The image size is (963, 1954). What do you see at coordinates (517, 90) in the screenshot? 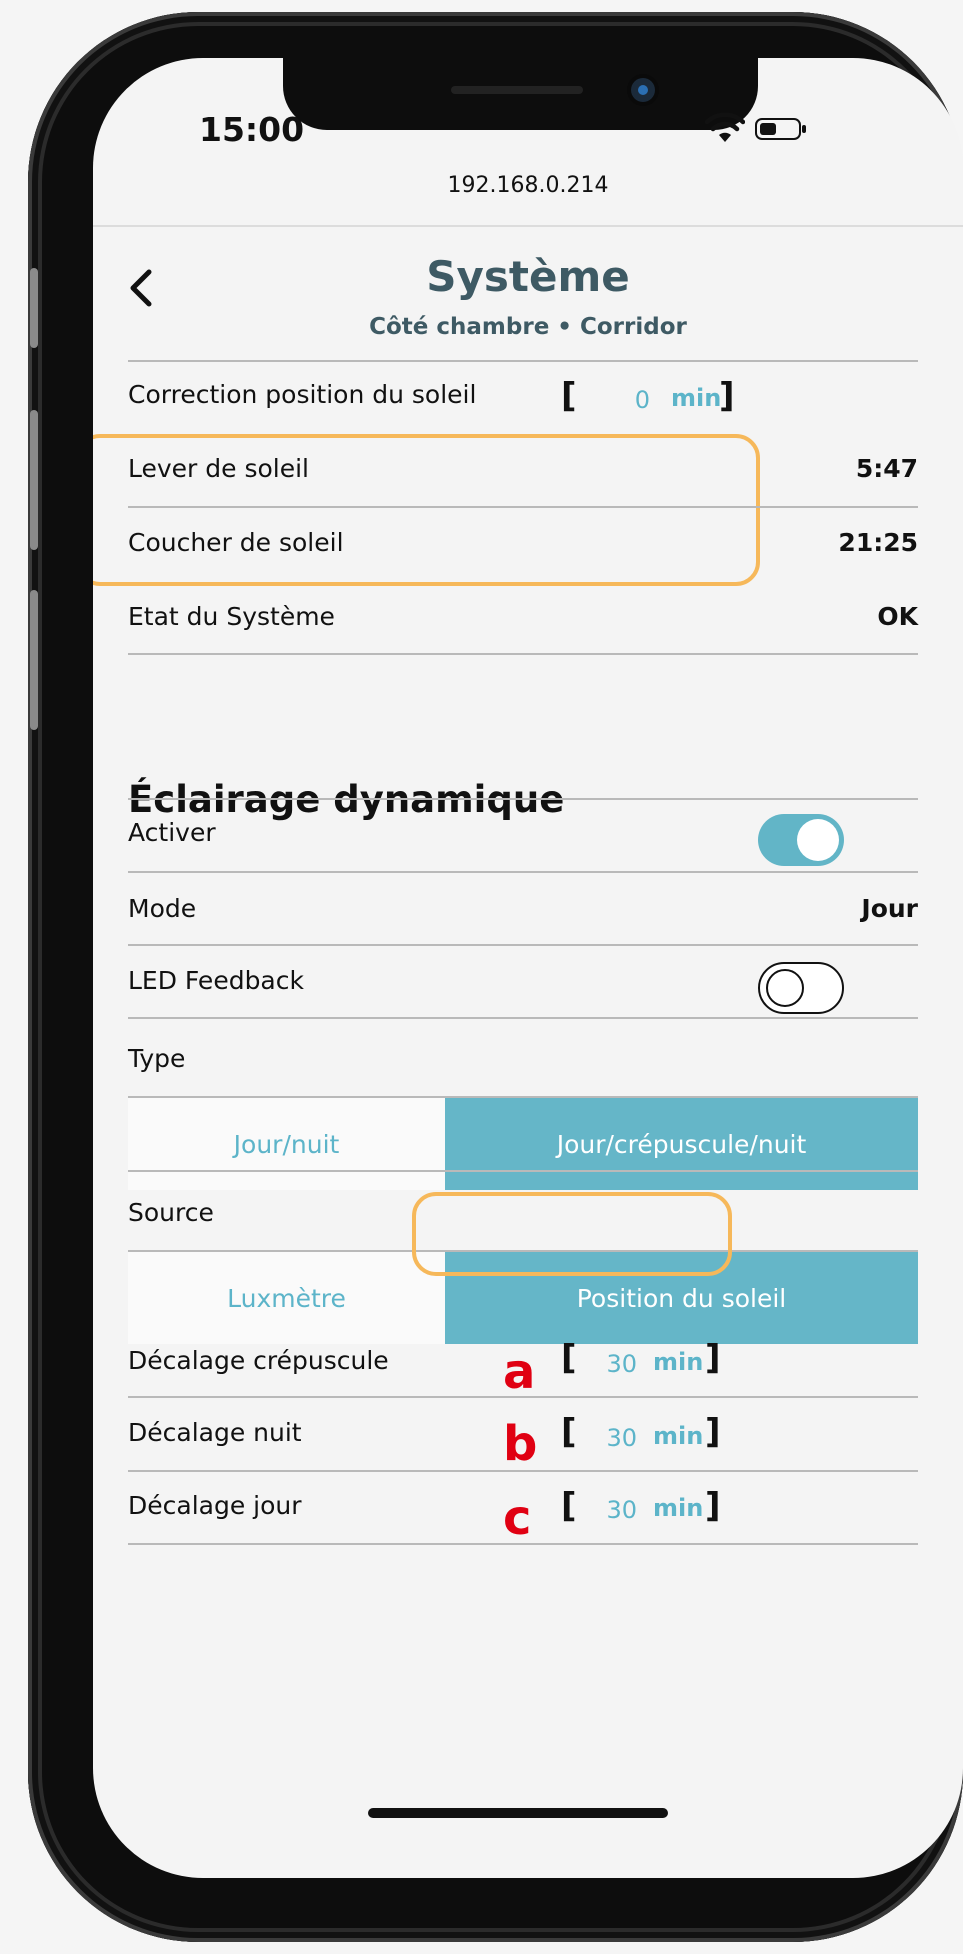
I see `speaker-grille` at bounding box center [517, 90].